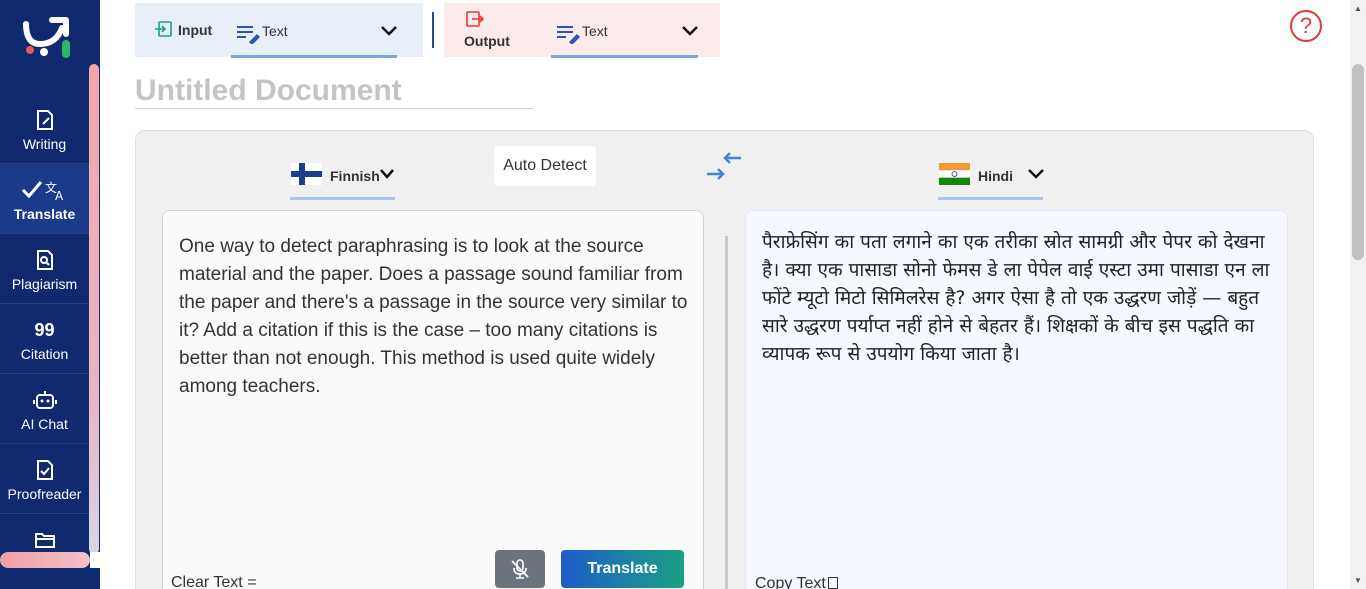 The width and height of the screenshot is (1366, 589). Describe the element at coordinates (832, 583) in the screenshot. I see `copy-icon` at that location.